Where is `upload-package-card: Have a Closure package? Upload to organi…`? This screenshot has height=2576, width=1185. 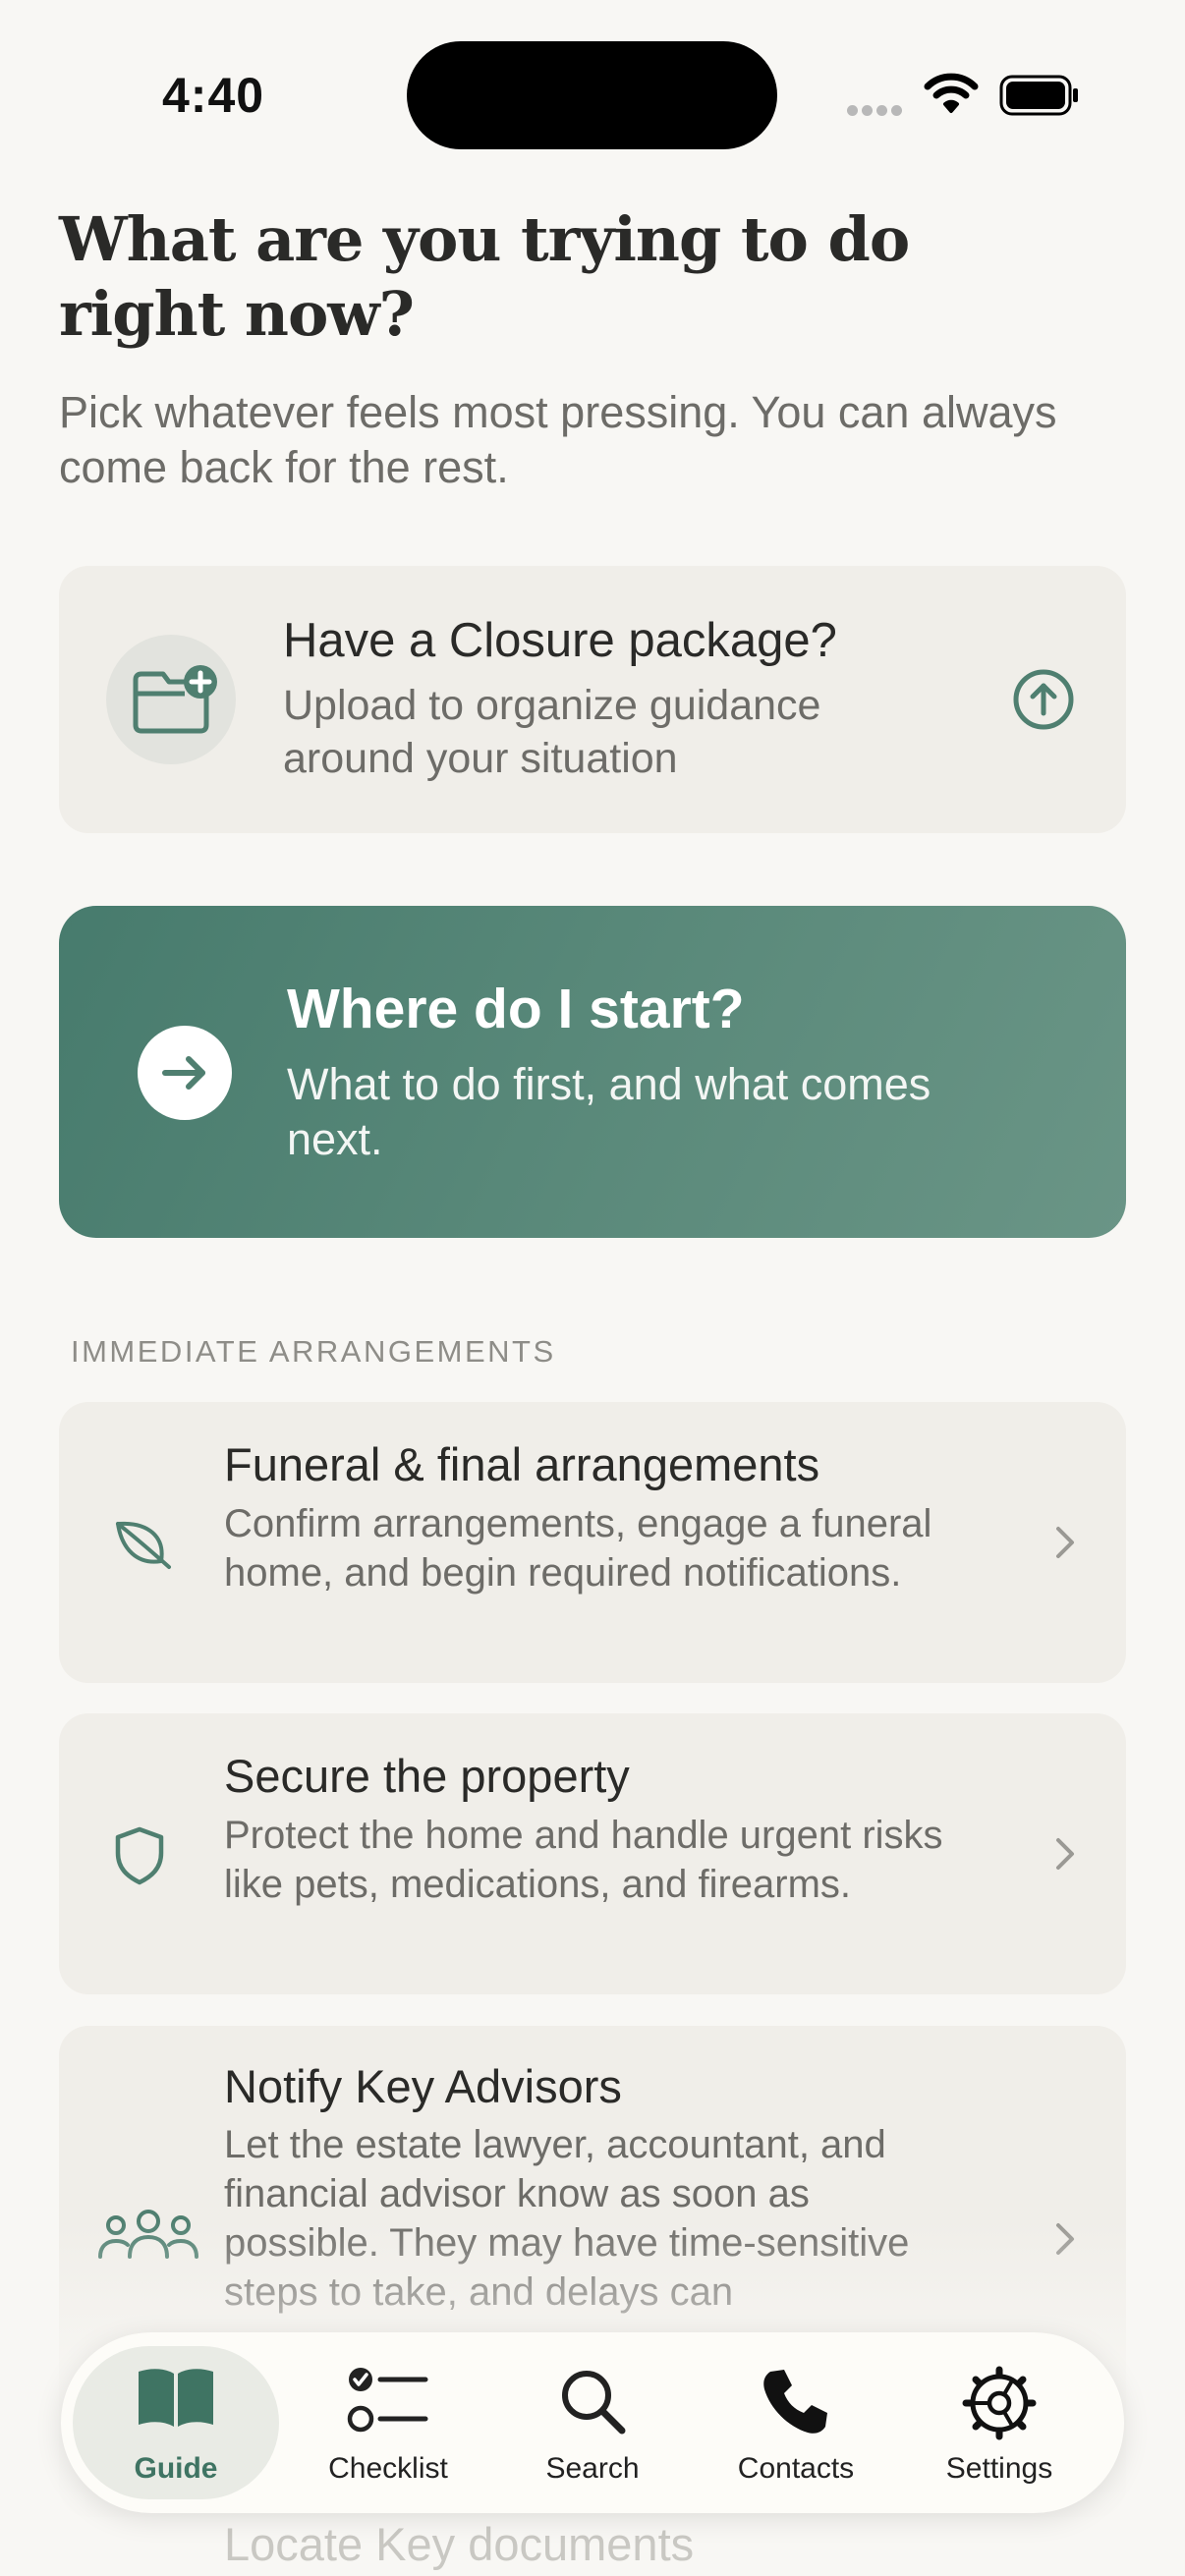 upload-package-card: Have a Closure package? Upload to organi… is located at coordinates (592, 699).